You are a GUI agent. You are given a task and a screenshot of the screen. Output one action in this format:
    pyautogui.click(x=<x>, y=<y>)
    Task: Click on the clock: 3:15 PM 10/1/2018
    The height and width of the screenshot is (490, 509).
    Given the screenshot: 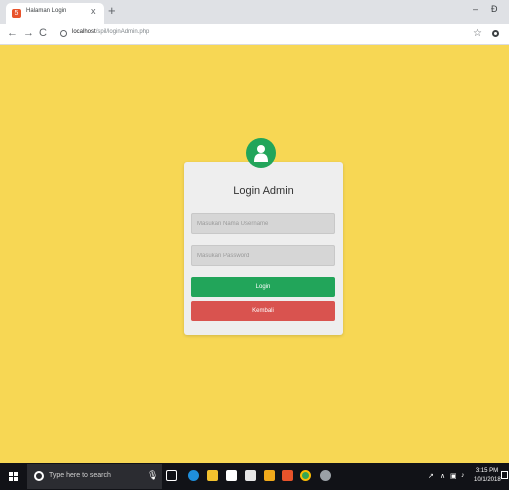 What is the action you would take?
    pyautogui.click(x=487, y=476)
    